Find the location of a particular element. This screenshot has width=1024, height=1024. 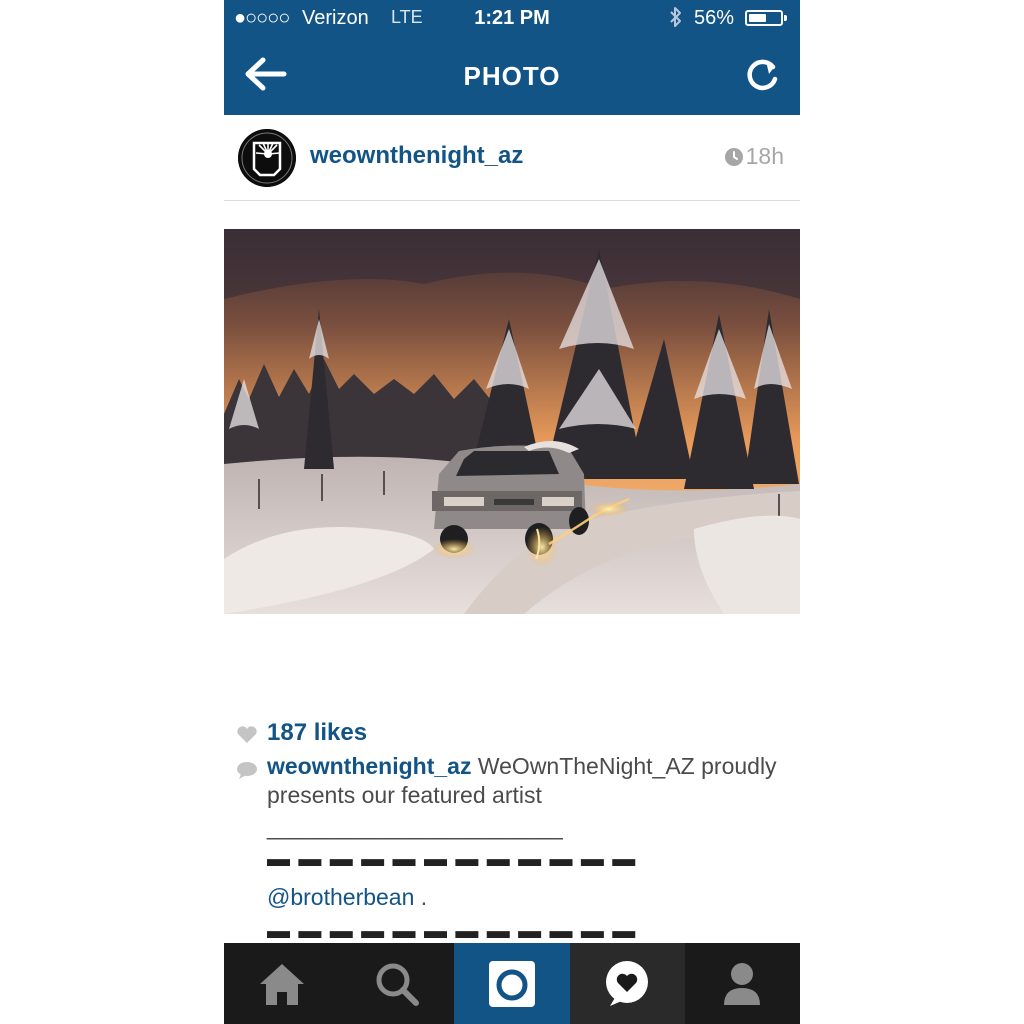

tab-camera is located at coordinates (512, 983).